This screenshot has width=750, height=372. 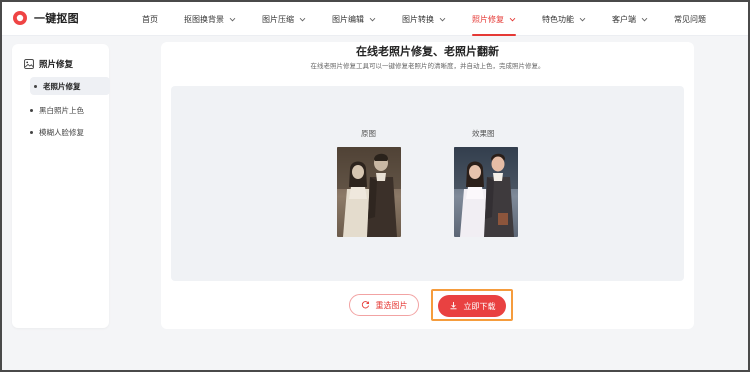 What do you see at coordinates (624, 19) in the screenshot?
I see `nav-label: 客户端` at bounding box center [624, 19].